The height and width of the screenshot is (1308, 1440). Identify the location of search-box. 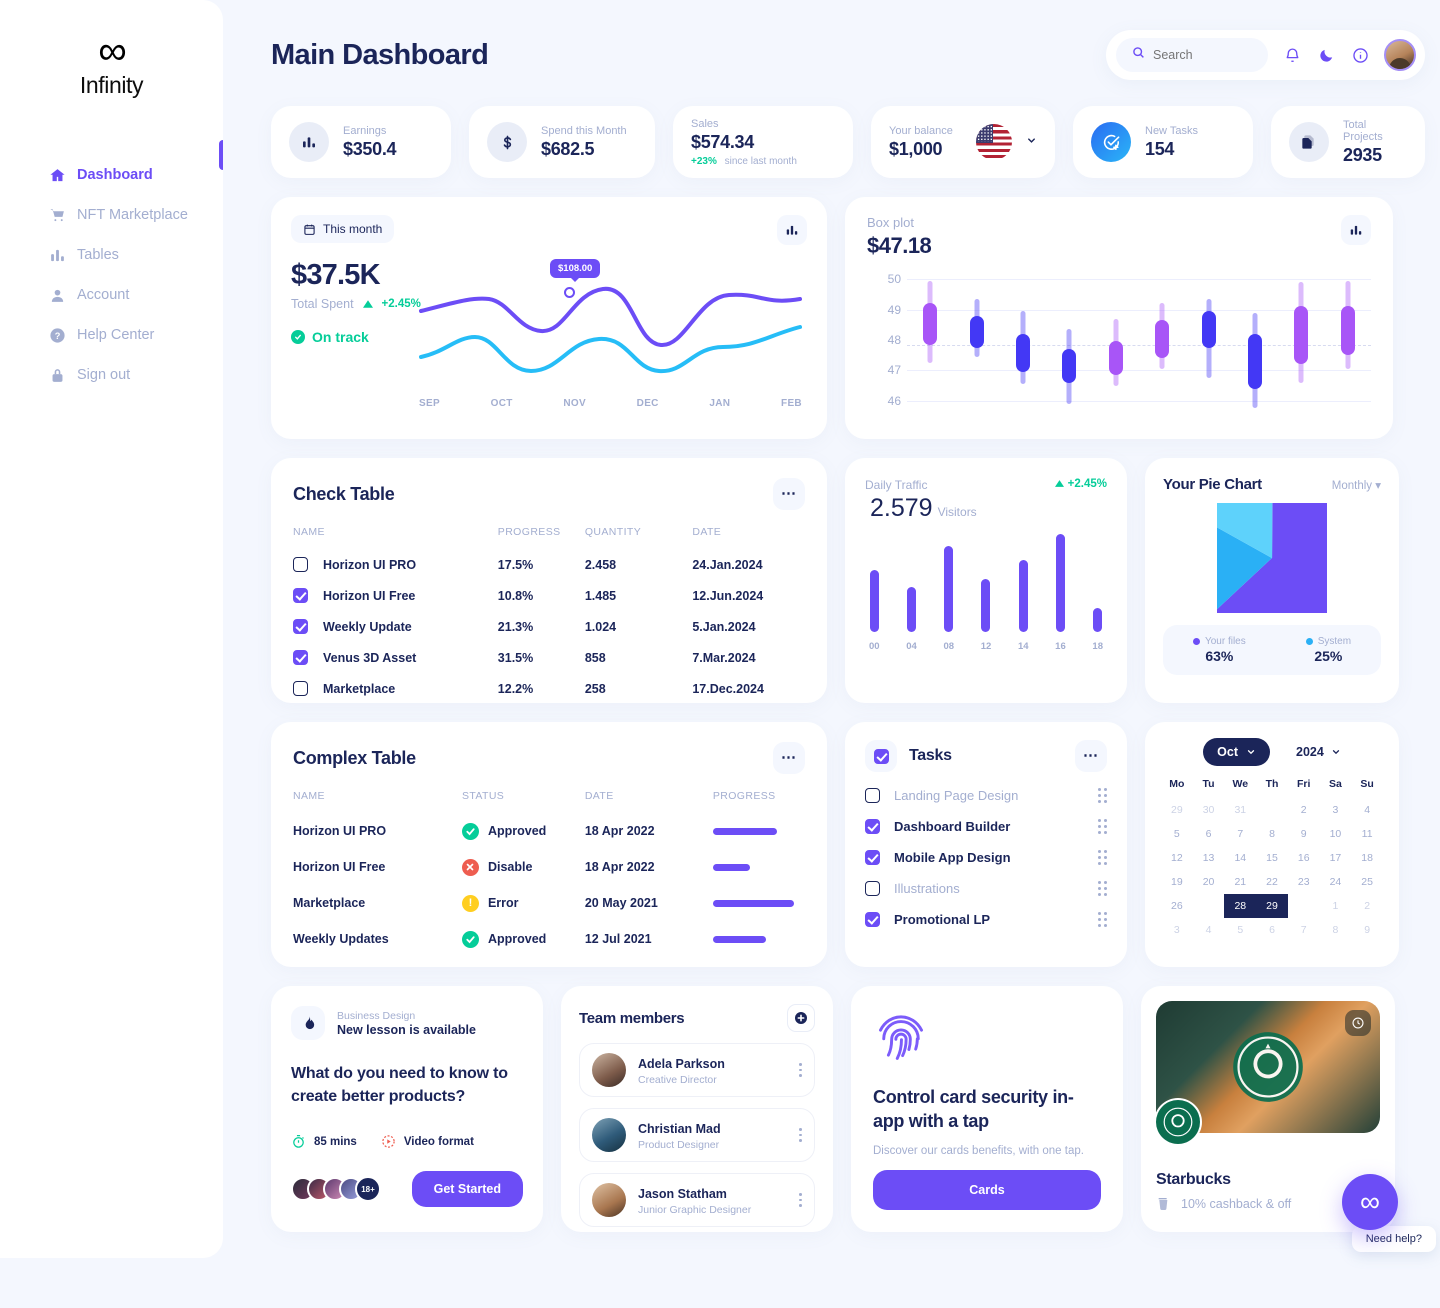
(1192, 55).